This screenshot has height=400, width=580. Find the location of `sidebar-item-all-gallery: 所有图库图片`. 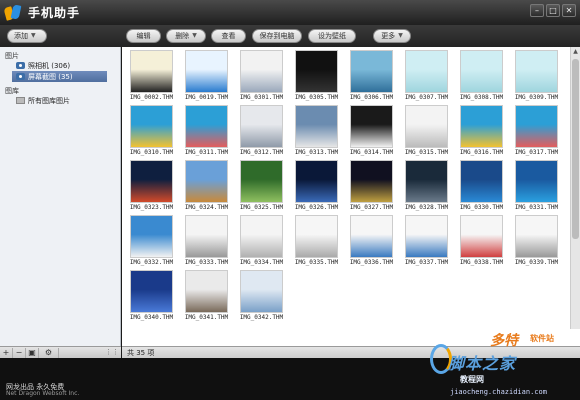

sidebar-item-all-gallery: 所有图库图片 is located at coordinates (60, 100).